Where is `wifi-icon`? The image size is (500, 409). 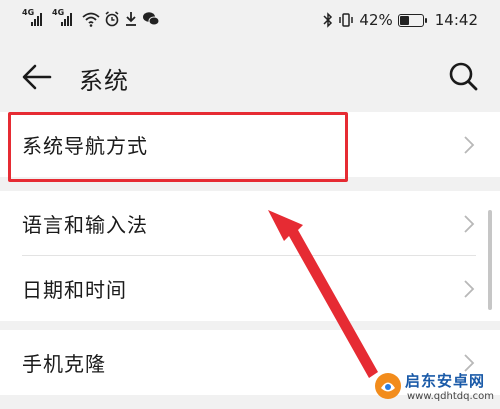 wifi-icon is located at coordinates (91, 19).